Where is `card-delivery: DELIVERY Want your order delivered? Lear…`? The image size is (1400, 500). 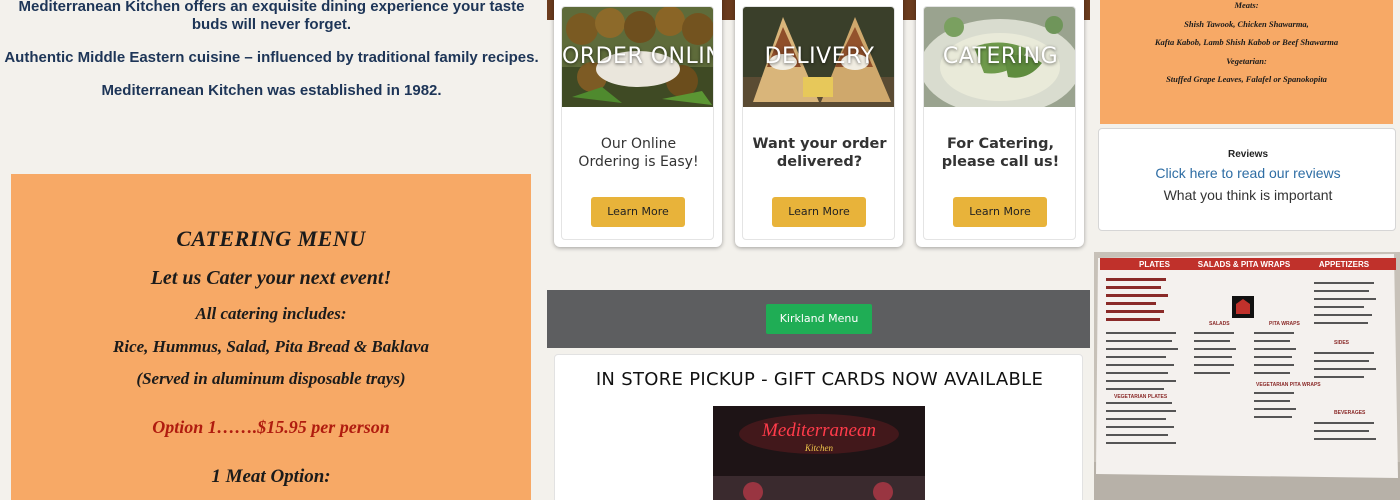 card-delivery: DELIVERY Want your order delivered? Lear… is located at coordinates (819, 123).